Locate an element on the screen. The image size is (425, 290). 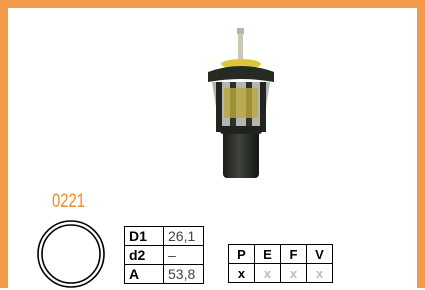
features-table: P E F V x x x x is located at coordinates (280, 263).